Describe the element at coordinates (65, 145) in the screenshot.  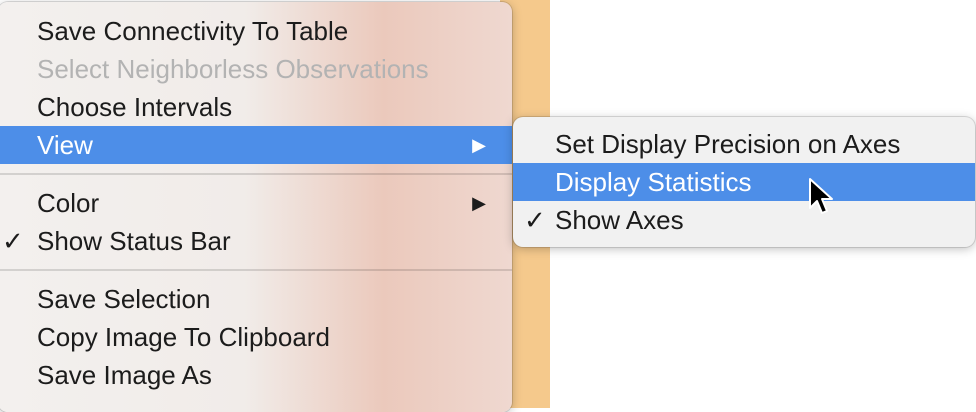
I see `menu-item-label: View` at that location.